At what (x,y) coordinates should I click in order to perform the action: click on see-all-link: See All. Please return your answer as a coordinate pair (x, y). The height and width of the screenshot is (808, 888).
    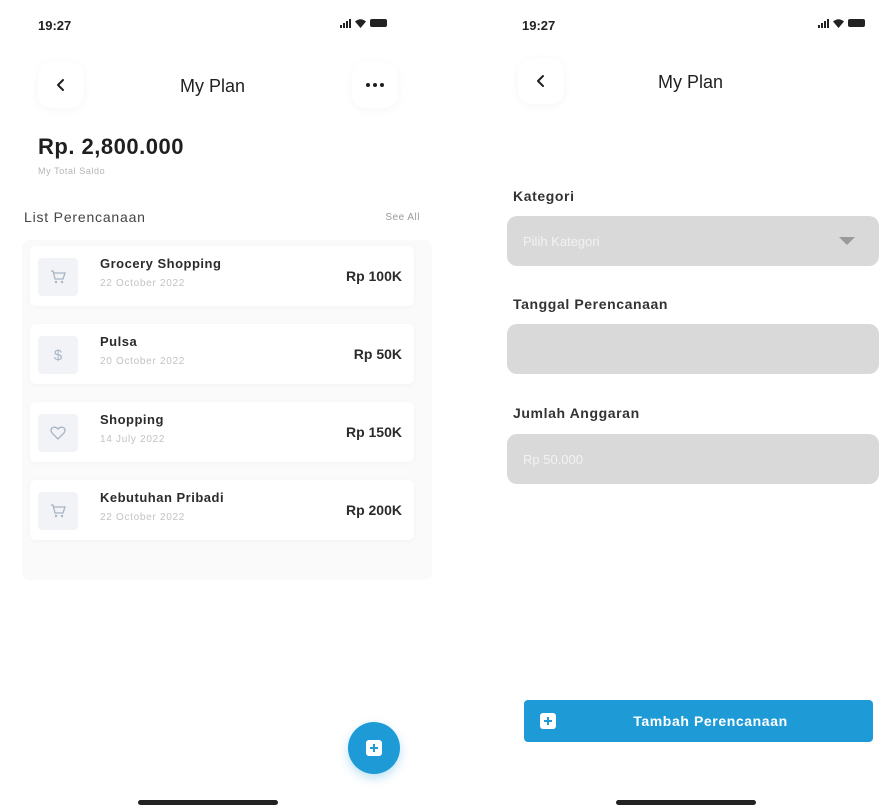
    Looking at the image, I should click on (402, 217).